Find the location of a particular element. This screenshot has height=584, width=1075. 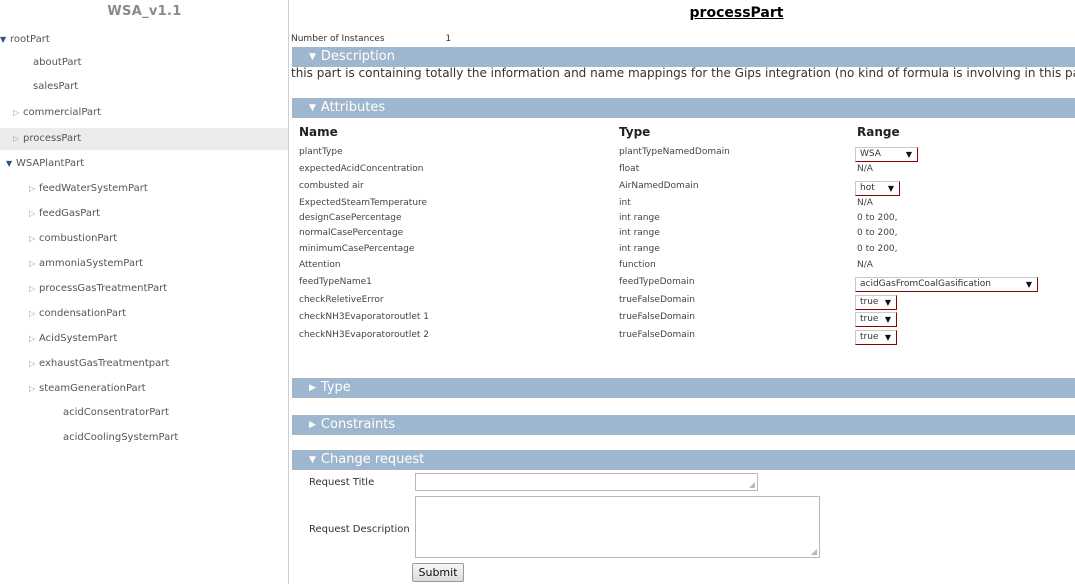

tree-item: acidConsentratorPart is located at coordinates (144, 413).